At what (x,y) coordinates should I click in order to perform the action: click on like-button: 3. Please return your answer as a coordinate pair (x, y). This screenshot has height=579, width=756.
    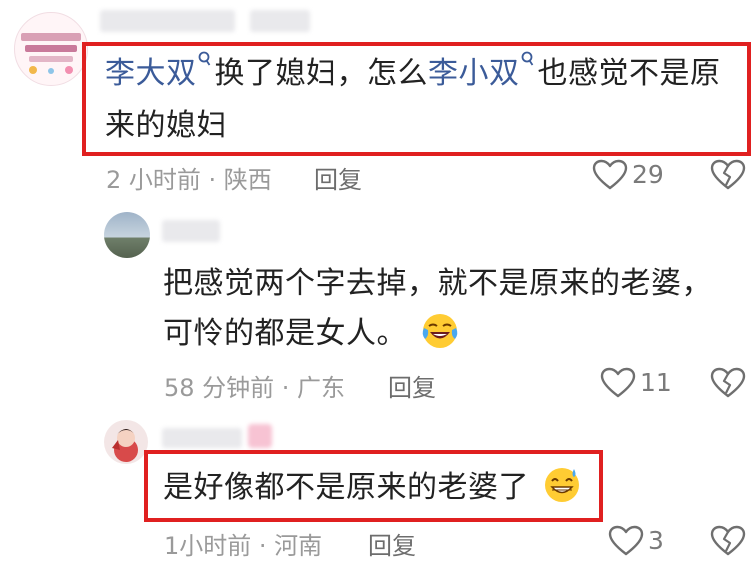
    Looking at the image, I should click on (637, 541).